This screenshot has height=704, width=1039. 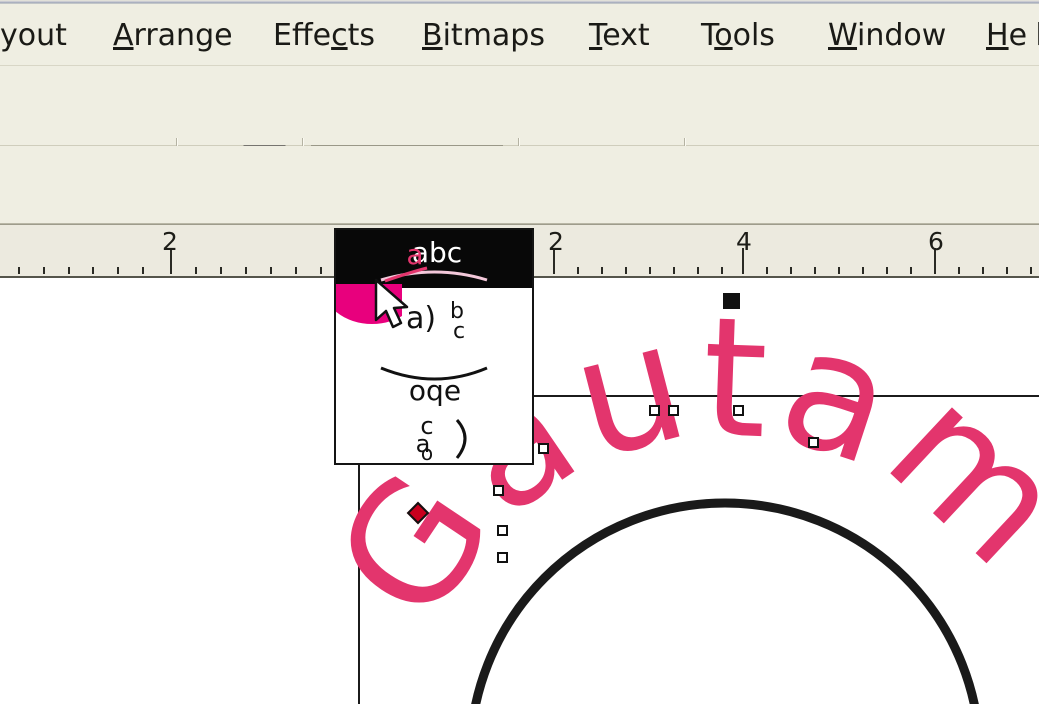 What do you see at coordinates (936, 241) in the screenshot?
I see `ruler-label: 6` at bounding box center [936, 241].